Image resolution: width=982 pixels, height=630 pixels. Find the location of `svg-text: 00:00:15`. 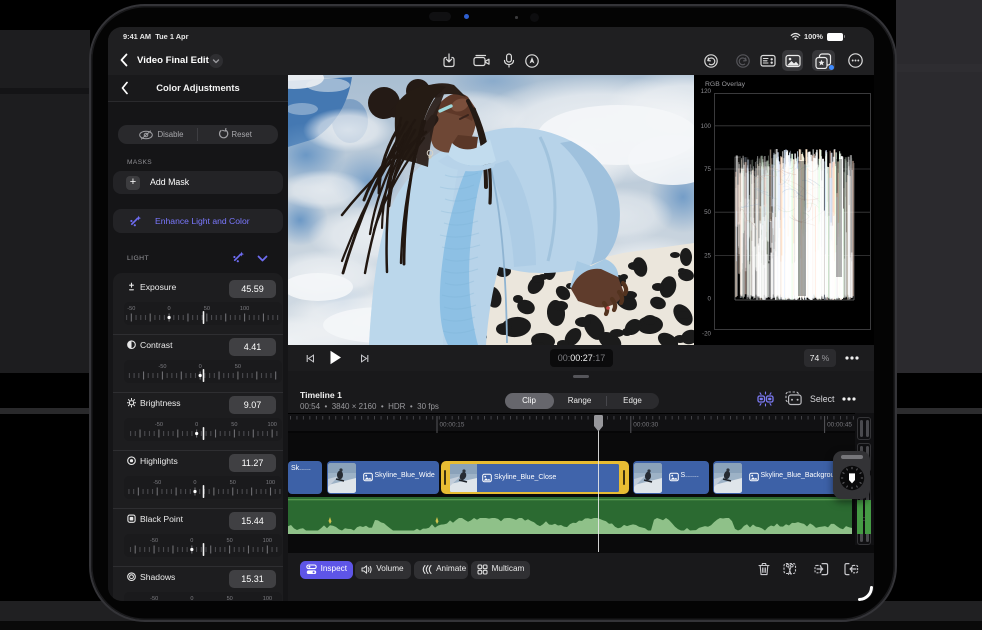

svg-text: 00:00:15 is located at coordinates (452, 425).